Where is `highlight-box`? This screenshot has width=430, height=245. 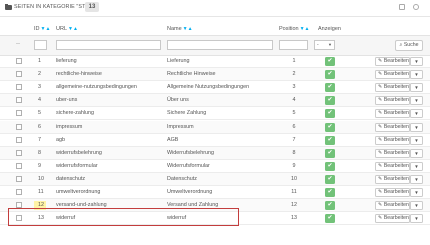
highlight-box is located at coordinates (123, 217).